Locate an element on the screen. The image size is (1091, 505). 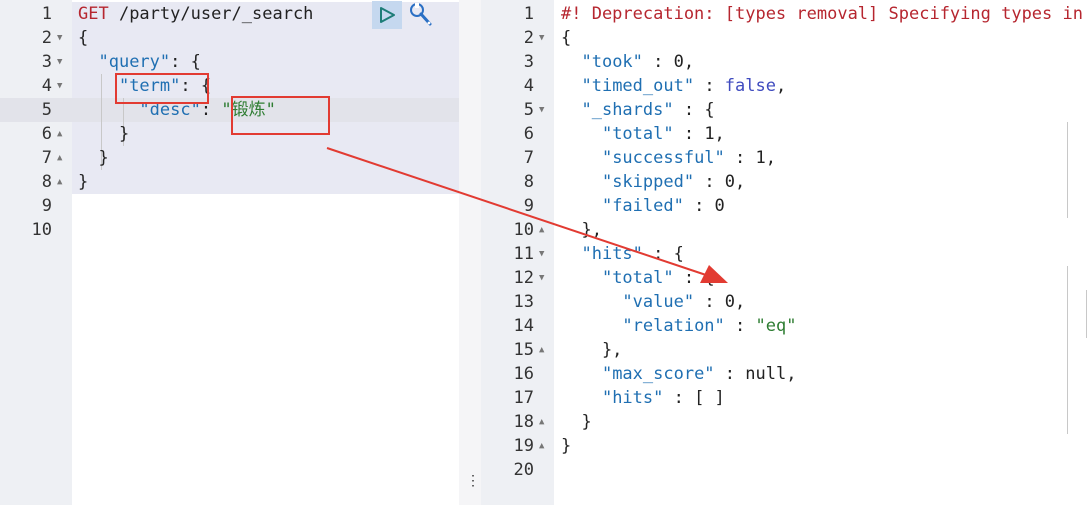
code-text: } is located at coordinates (566, 446).